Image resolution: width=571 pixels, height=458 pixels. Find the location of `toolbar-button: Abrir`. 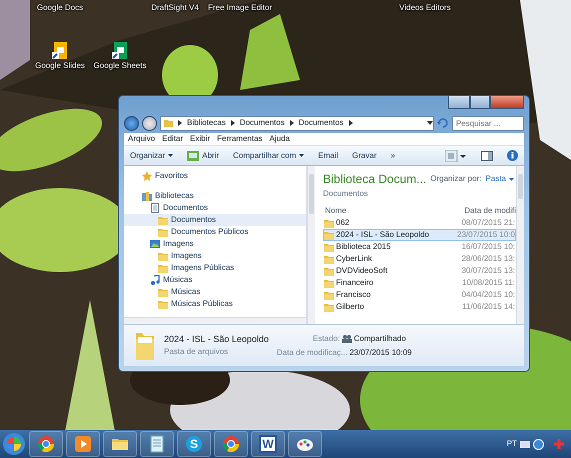

toolbar-button: Abrir is located at coordinates (203, 156).